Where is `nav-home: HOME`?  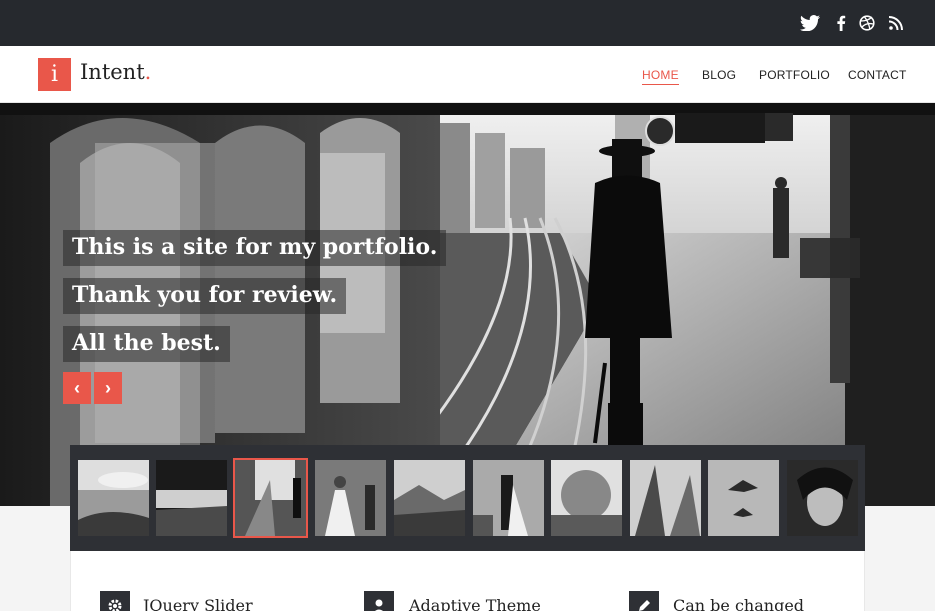 nav-home: HOME is located at coordinates (660, 76).